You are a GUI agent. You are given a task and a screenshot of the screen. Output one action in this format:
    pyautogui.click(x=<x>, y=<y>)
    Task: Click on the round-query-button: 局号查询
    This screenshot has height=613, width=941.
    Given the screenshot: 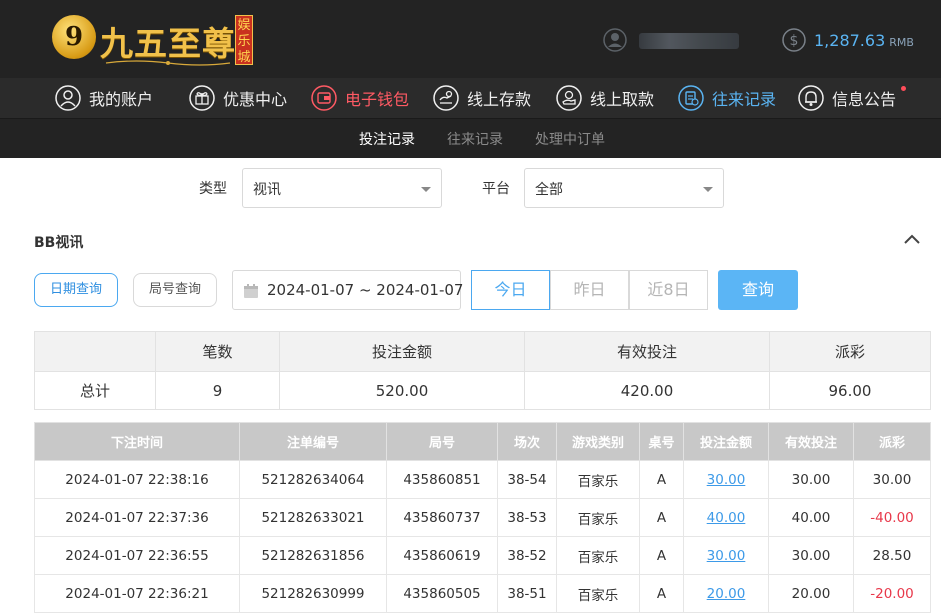 What is the action you would take?
    pyautogui.click(x=175, y=290)
    